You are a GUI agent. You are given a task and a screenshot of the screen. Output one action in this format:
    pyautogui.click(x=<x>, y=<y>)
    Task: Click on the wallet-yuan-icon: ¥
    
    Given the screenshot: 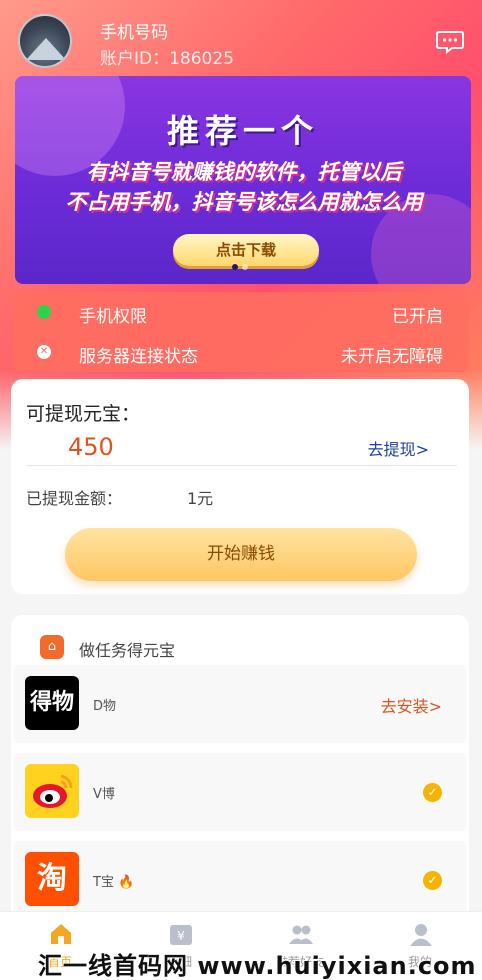 What is the action you would take?
    pyautogui.click(x=181, y=935)
    